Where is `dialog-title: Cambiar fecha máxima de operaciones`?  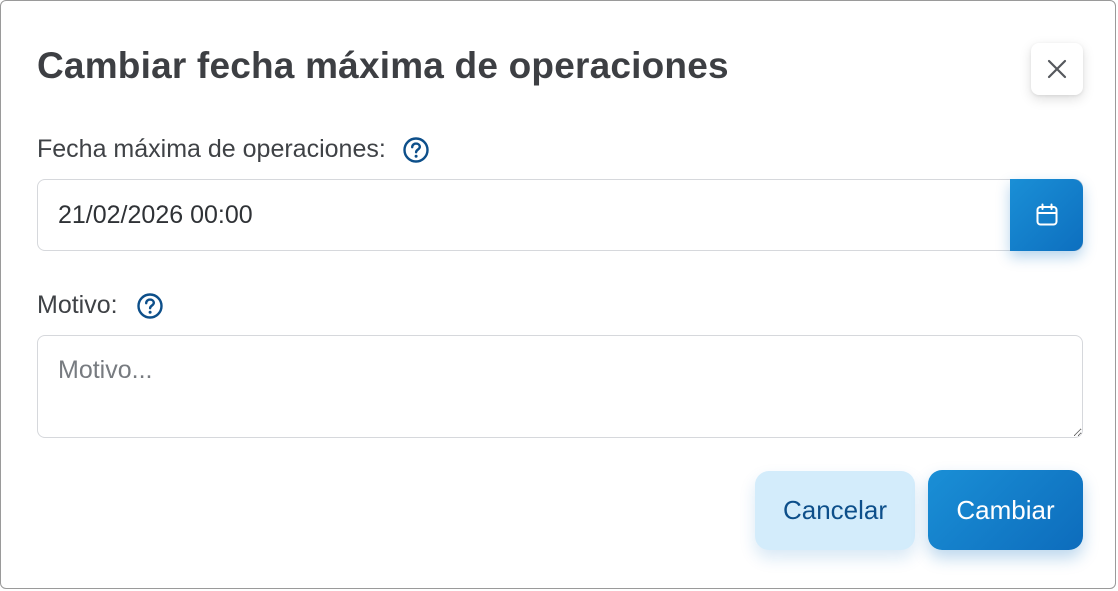 dialog-title: Cambiar fecha máxima de operaciones is located at coordinates (383, 65).